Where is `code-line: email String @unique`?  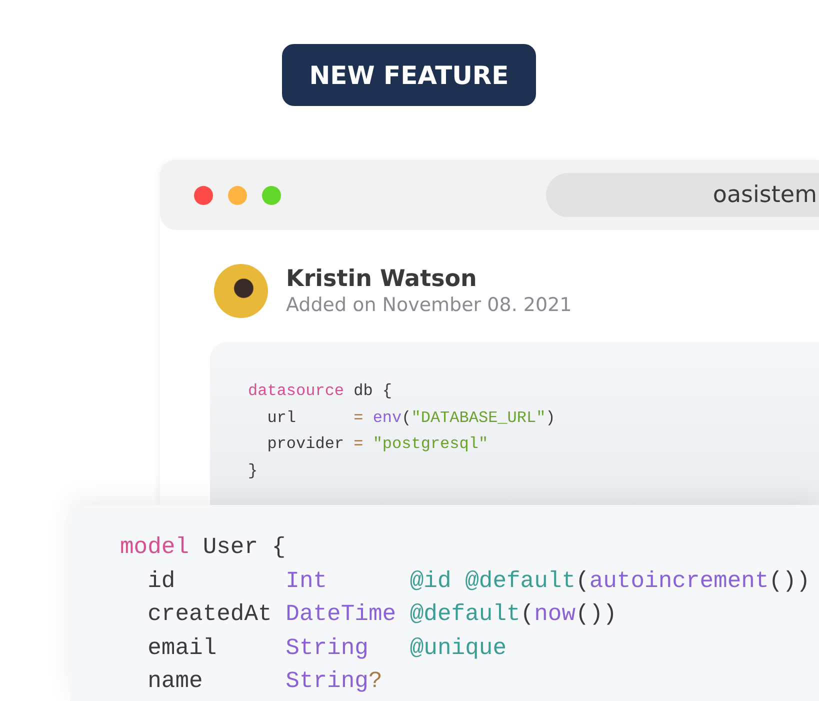
code-line: email String @unique is located at coordinates (326, 648).